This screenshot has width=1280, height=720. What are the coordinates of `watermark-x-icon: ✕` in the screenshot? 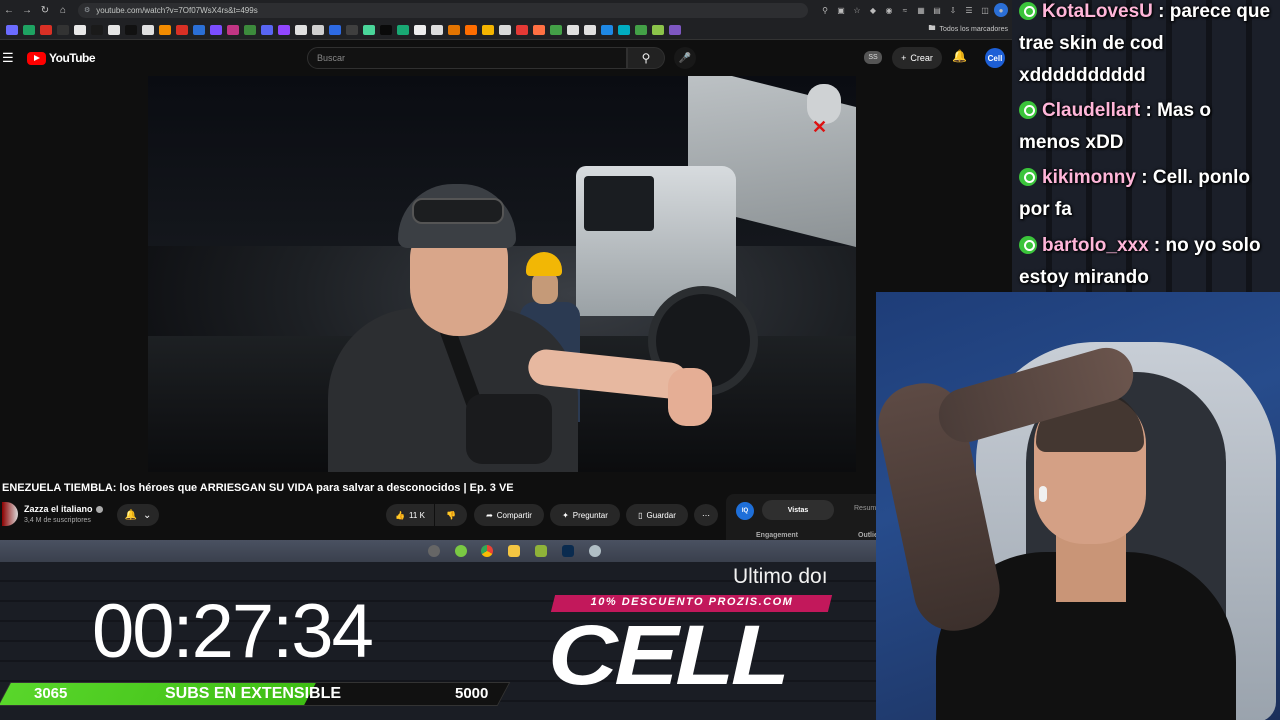 It's located at (820, 127).